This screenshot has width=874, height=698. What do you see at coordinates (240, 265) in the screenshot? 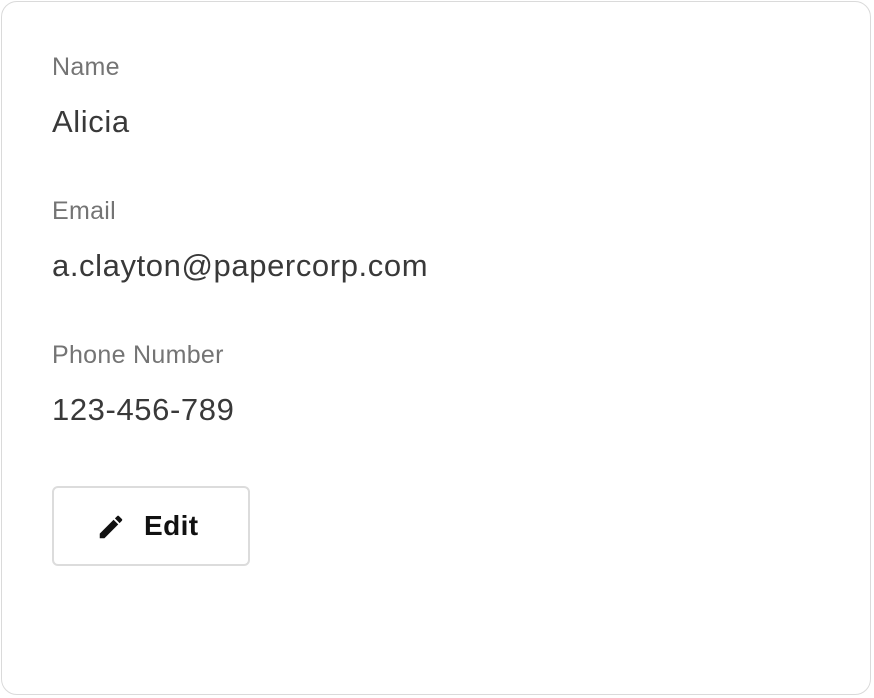
I see `email-value: a.clayton@papercorp.com` at bounding box center [240, 265].